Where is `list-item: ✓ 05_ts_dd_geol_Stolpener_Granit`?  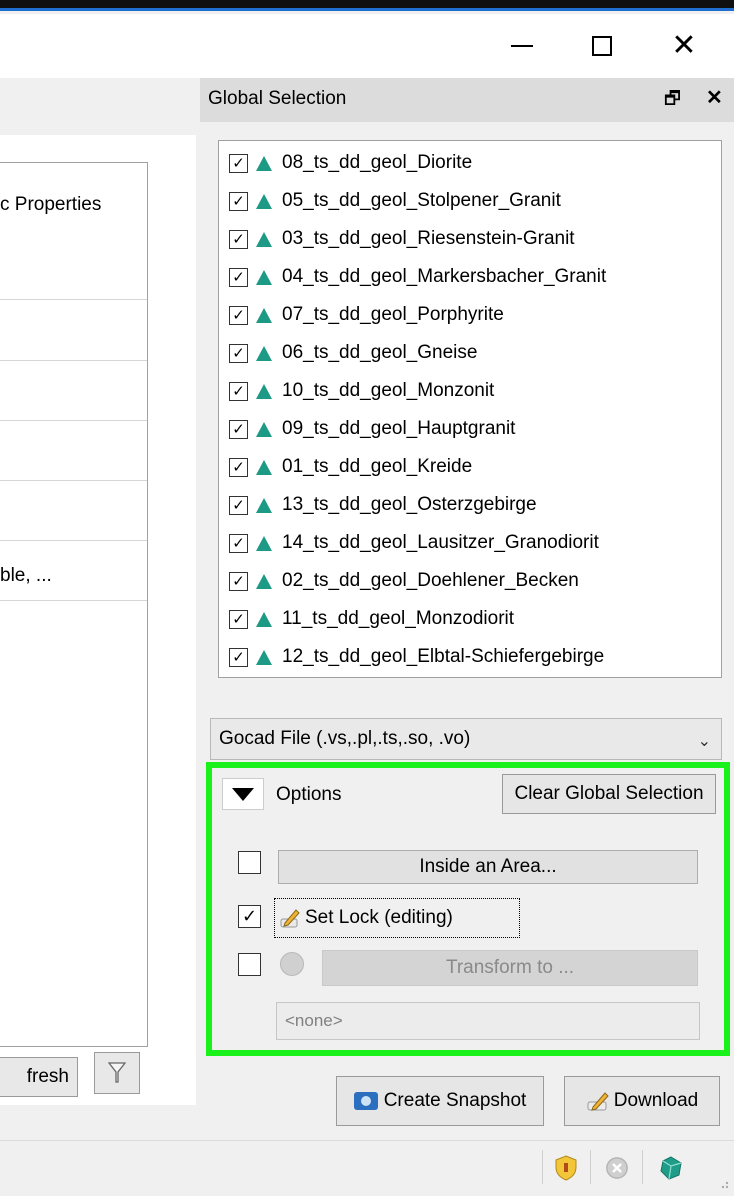
list-item: ✓ 05_ts_dd_geol_Stolpener_Granit is located at coordinates (395, 201).